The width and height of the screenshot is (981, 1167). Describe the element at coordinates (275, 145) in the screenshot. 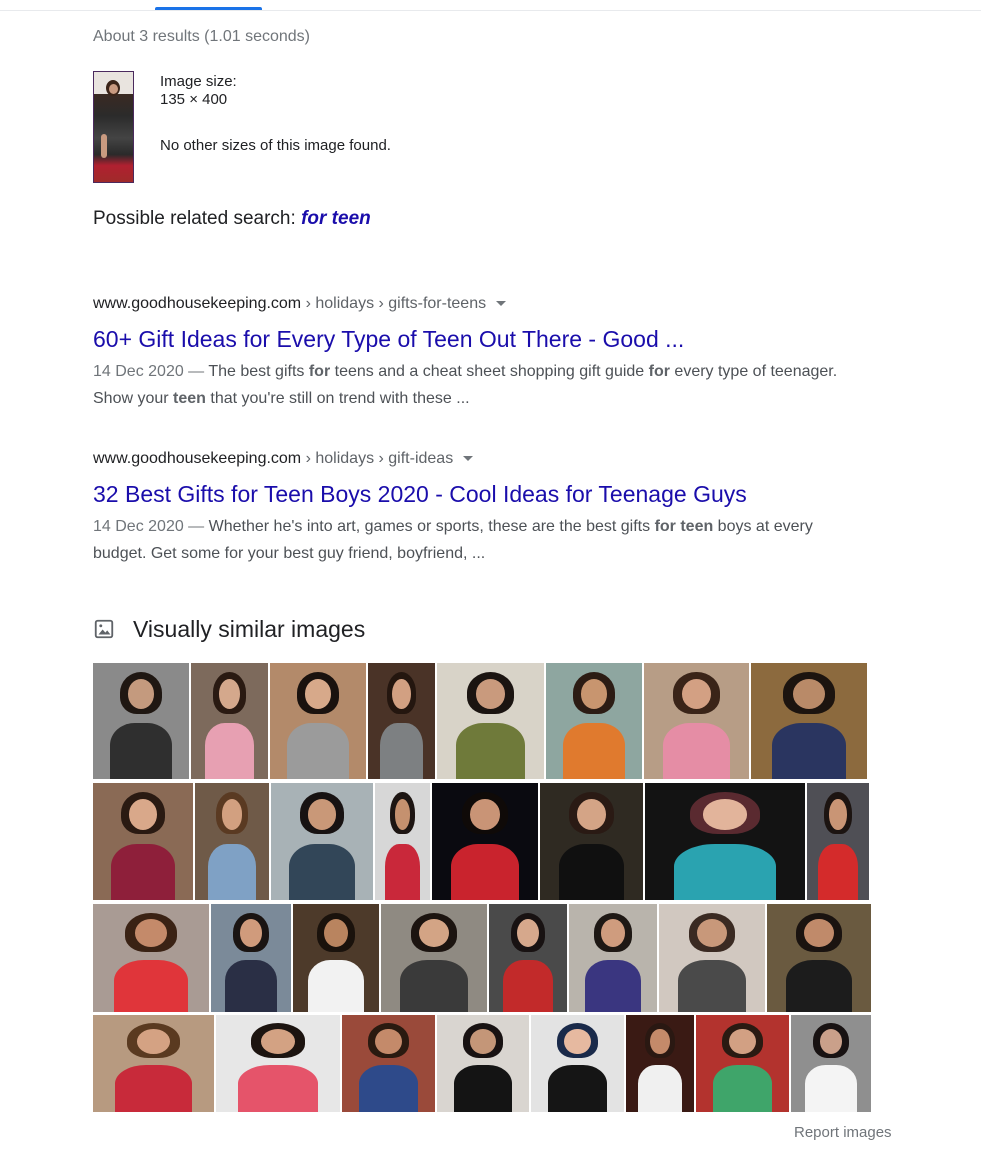

I see `no-other-sizes-text: No other sizes of this image found.` at that location.